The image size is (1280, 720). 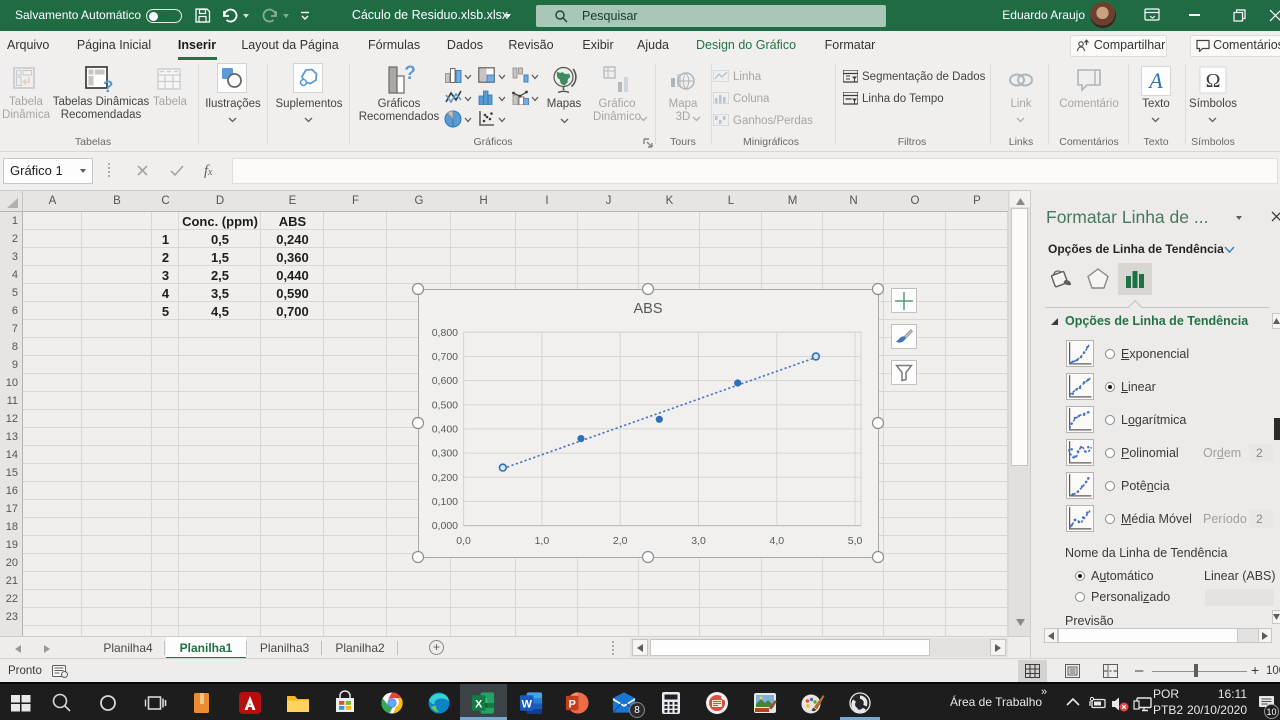 I want to click on svg-text: 0,0, so click(x=463, y=541).